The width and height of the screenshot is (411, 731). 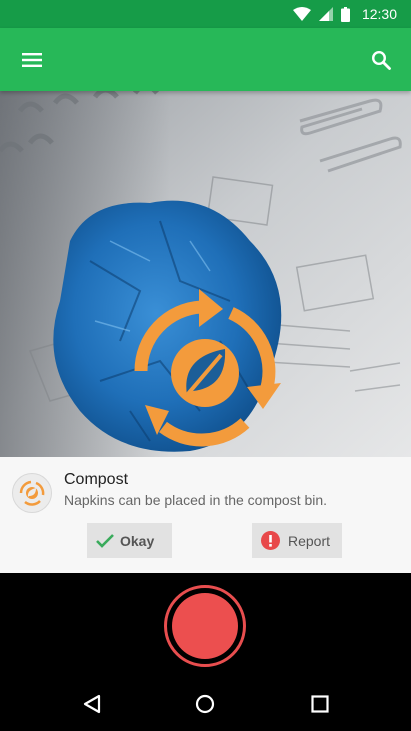 What do you see at coordinates (309, 540) in the screenshot?
I see `report-label: Report` at bounding box center [309, 540].